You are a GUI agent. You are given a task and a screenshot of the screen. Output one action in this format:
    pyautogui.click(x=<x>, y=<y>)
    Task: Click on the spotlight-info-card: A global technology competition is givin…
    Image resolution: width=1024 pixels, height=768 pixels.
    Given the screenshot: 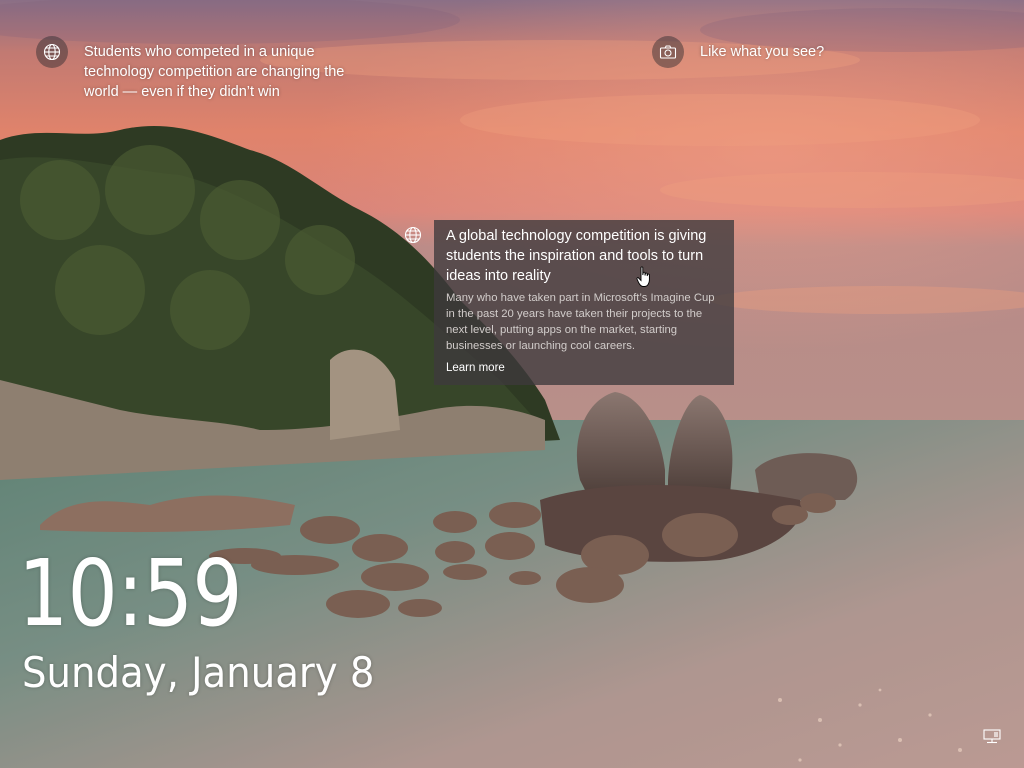 What is the action you would take?
    pyautogui.click(x=584, y=302)
    